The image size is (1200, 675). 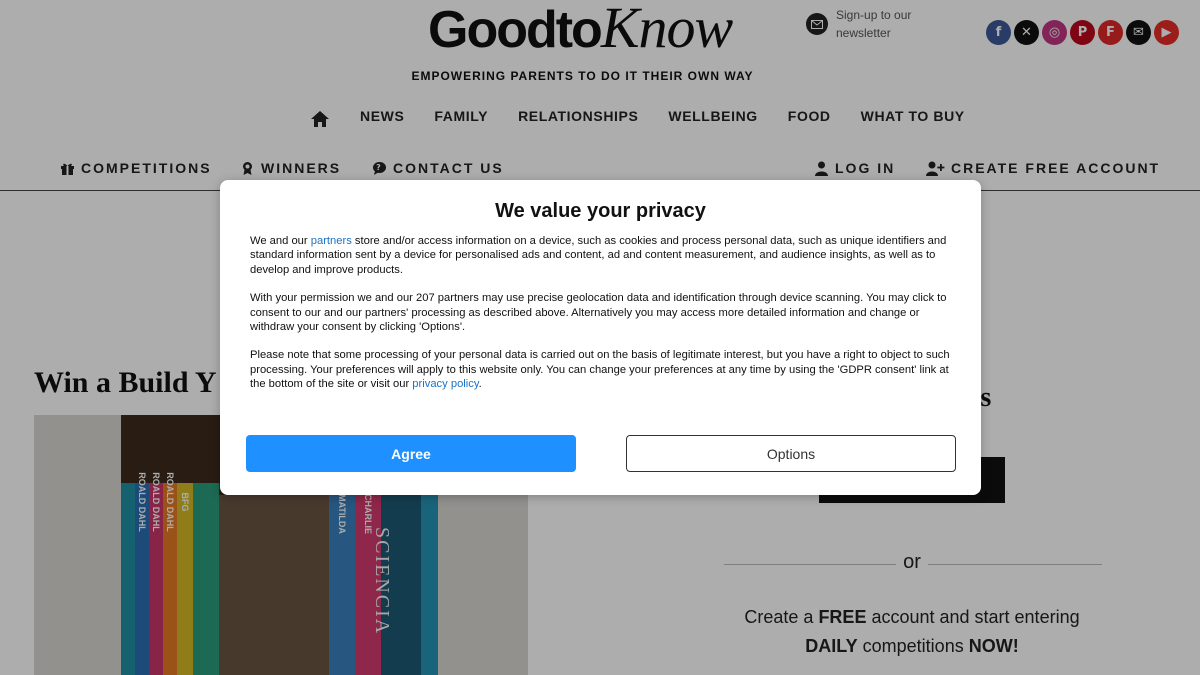 What do you see at coordinates (791, 453) in the screenshot?
I see `options-button: Options` at bounding box center [791, 453].